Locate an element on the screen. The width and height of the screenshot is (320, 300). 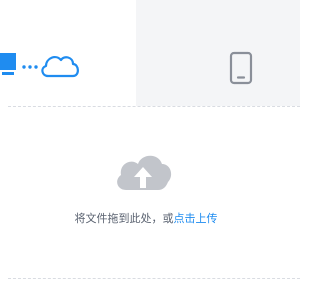
tablet-icon is located at coordinates (241, 68).